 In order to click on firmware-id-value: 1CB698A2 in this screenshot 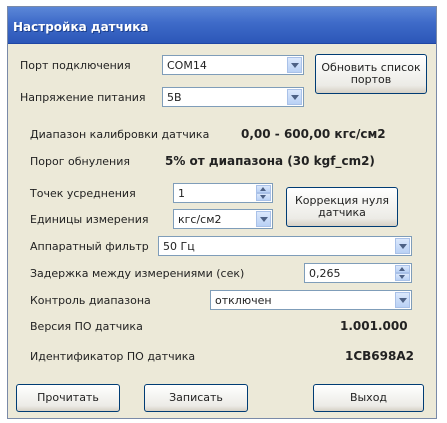, I will do `click(379, 356)`.